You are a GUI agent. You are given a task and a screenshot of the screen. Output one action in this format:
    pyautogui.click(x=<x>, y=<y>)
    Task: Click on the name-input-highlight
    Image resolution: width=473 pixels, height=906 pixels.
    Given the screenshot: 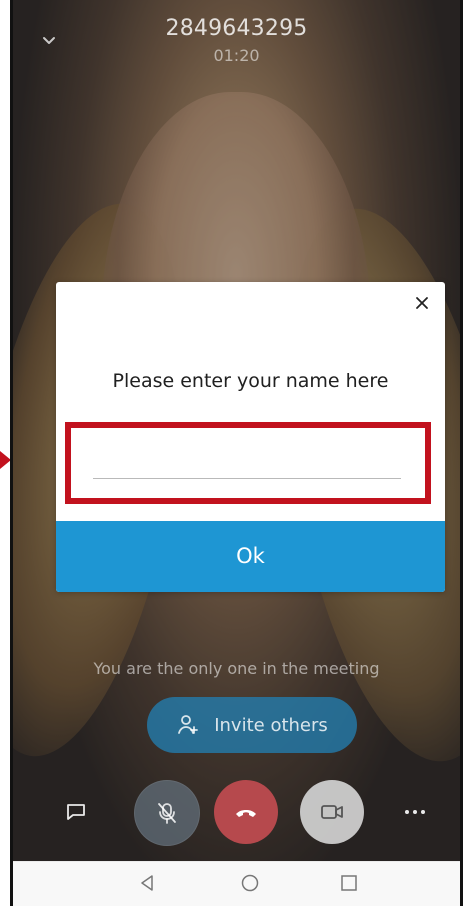 What is the action you would take?
    pyautogui.click(x=248, y=463)
    